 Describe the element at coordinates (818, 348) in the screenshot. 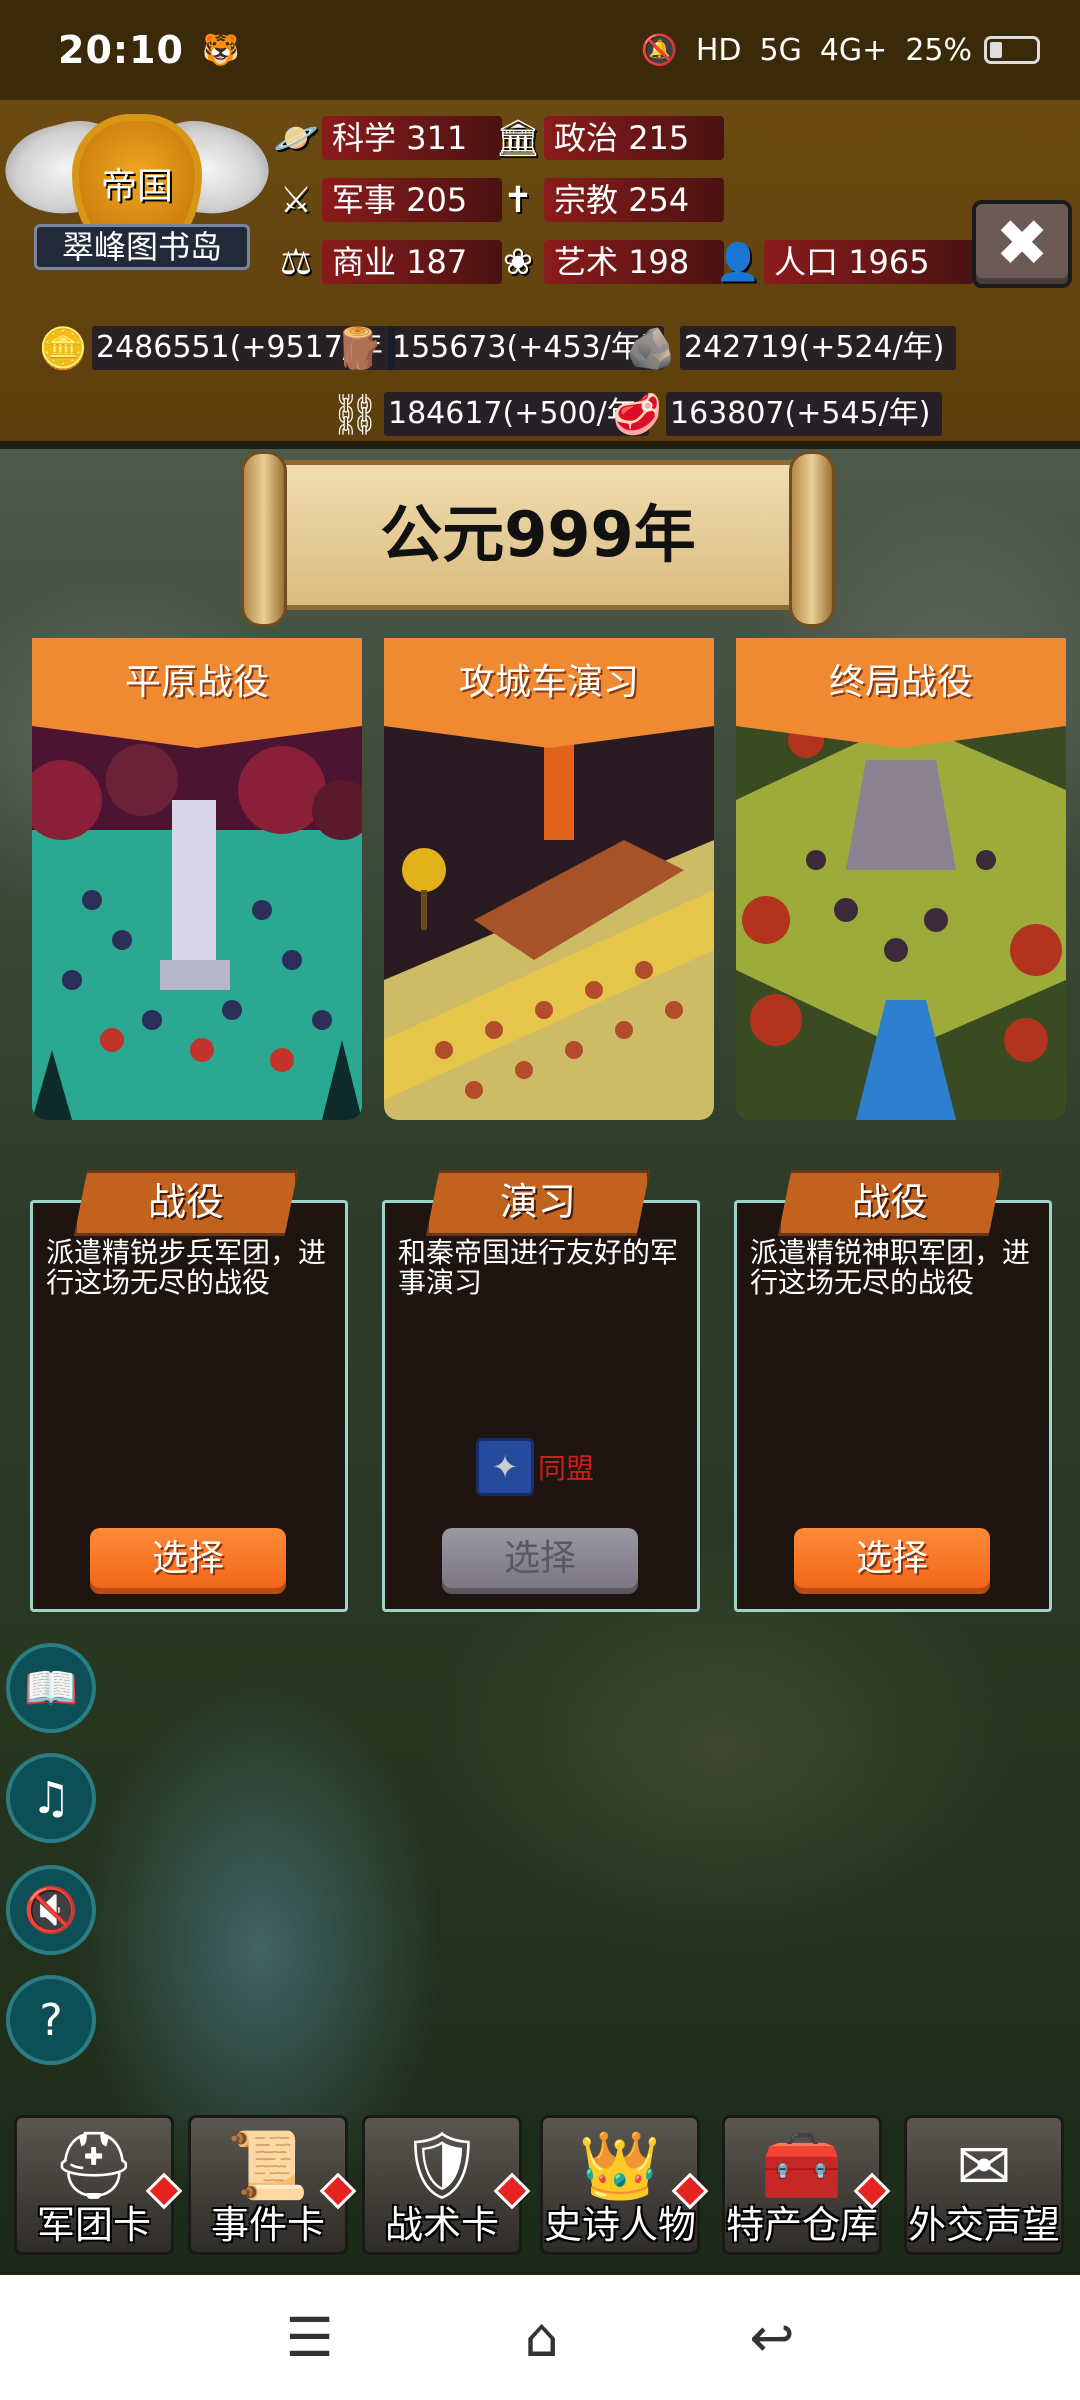

I see `resource-stone-value: 242719(+524/年)` at that location.